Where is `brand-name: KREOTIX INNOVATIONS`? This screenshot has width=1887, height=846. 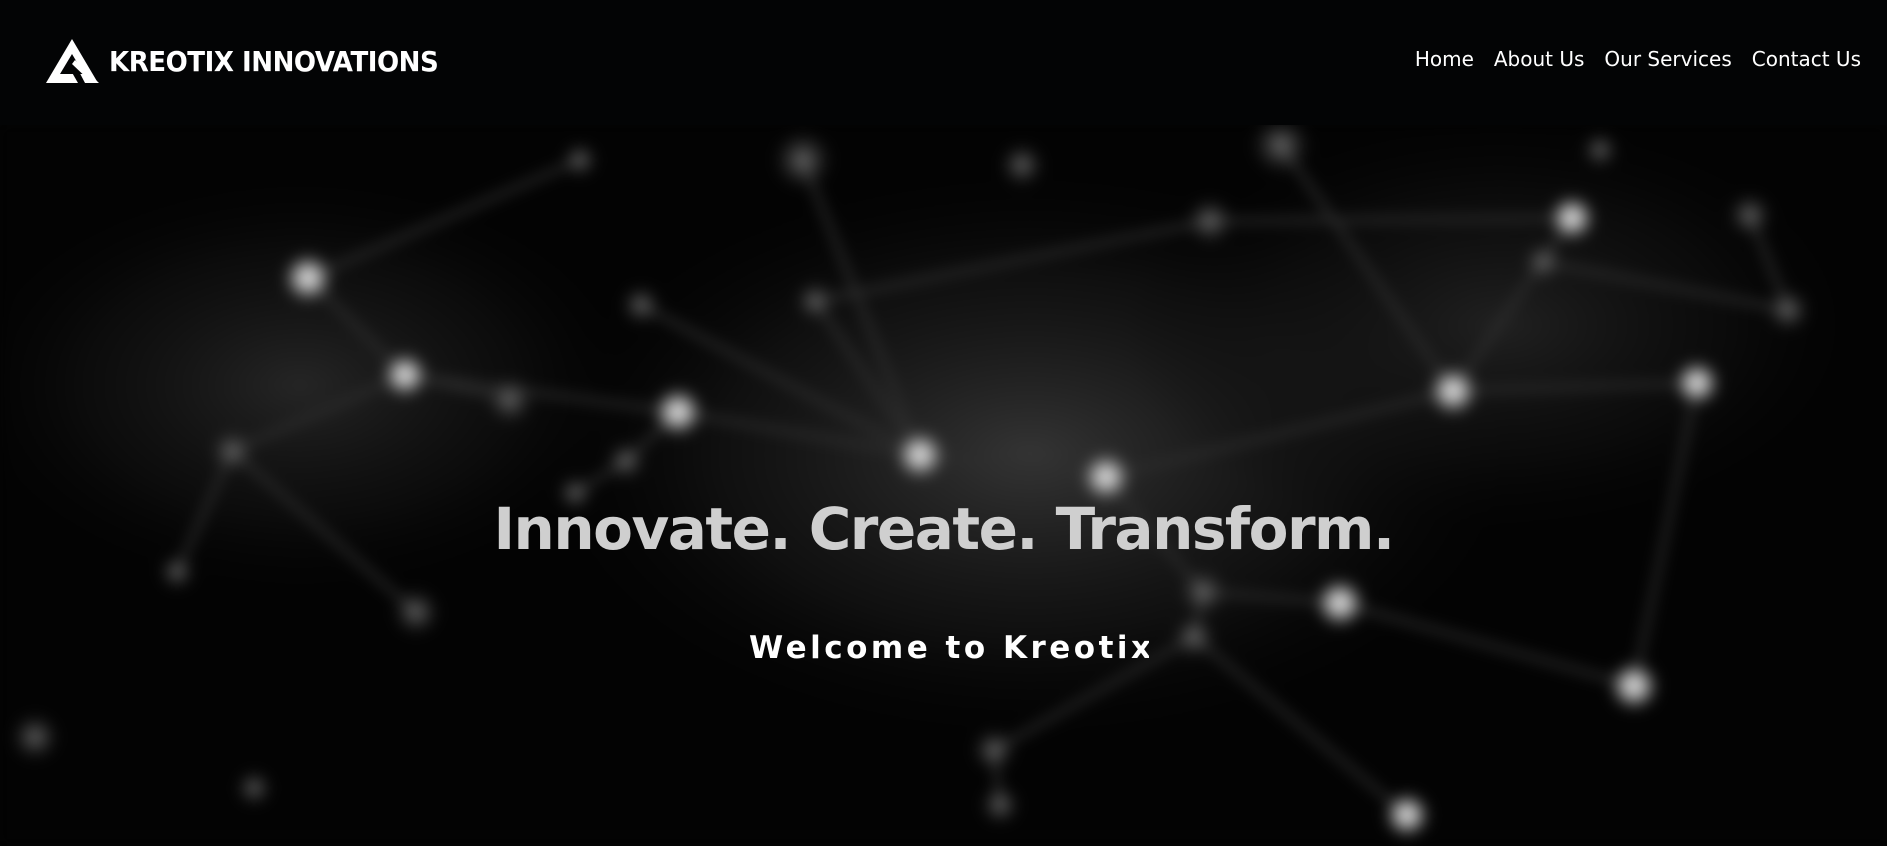 brand-name: KREOTIX INNOVATIONS is located at coordinates (274, 61).